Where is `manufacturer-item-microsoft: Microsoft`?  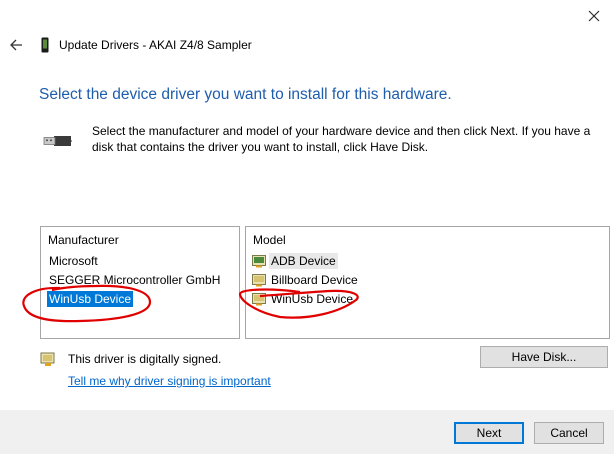
manufacturer-item-microsoft: Microsoft is located at coordinates (73, 261).